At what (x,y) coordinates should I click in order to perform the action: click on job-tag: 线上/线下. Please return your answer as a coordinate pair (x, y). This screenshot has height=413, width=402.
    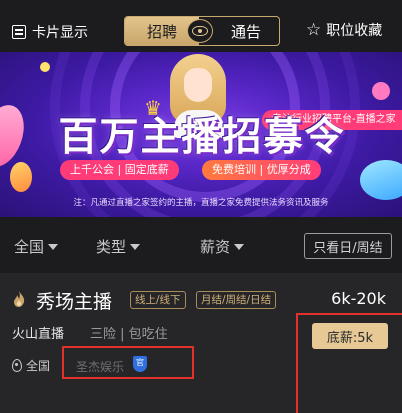
    Looking at the image, I should click on (158, 300).